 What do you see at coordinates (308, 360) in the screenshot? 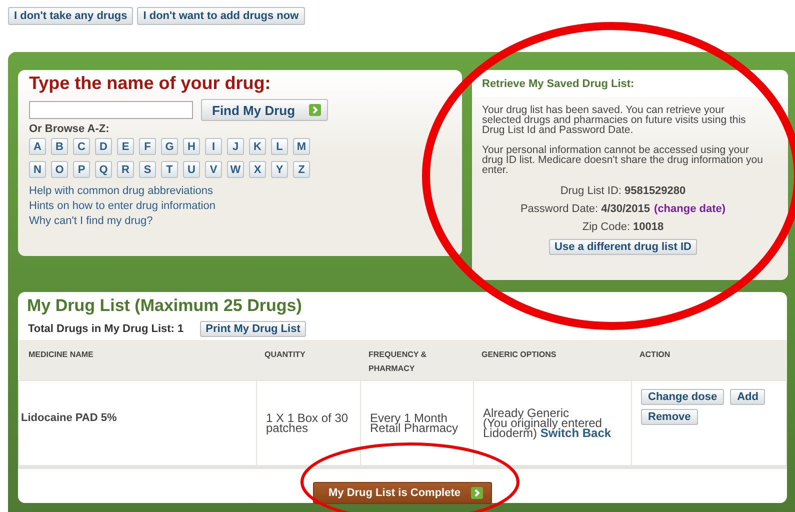
I see `column-header: QUANTITY` at bounding box center [308, 360].